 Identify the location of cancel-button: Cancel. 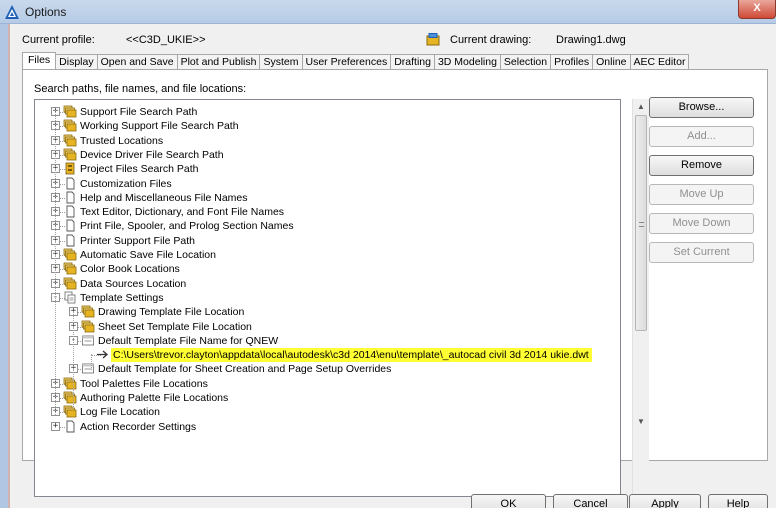
(590, 501).